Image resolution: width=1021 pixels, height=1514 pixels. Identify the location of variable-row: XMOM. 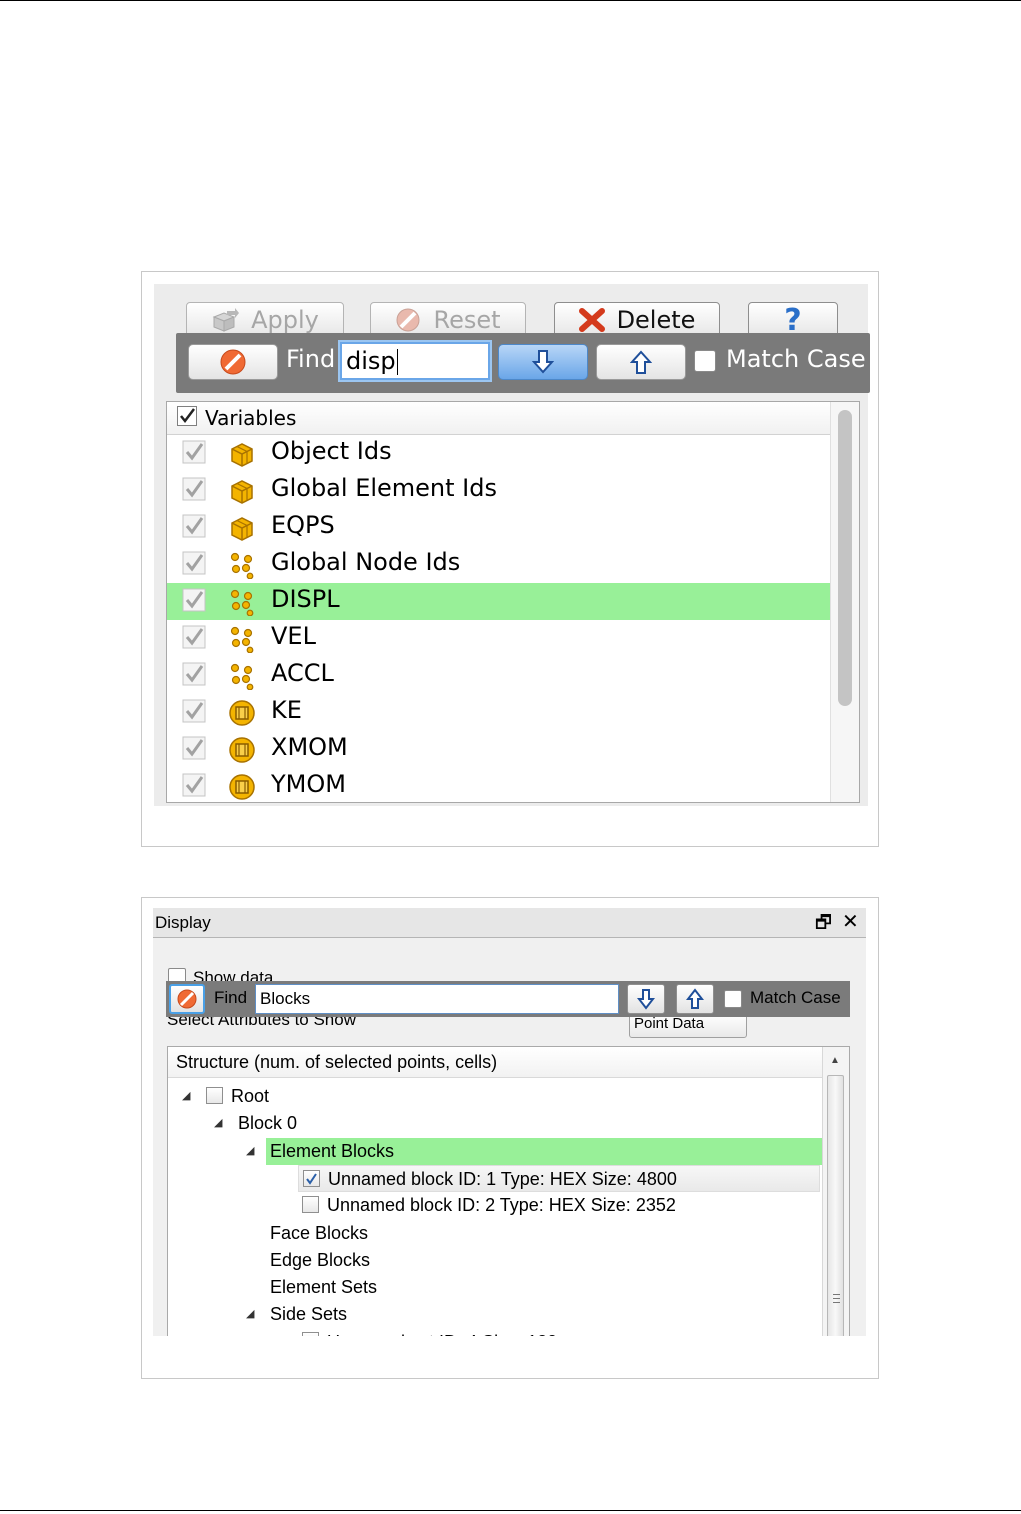
(499, 749).